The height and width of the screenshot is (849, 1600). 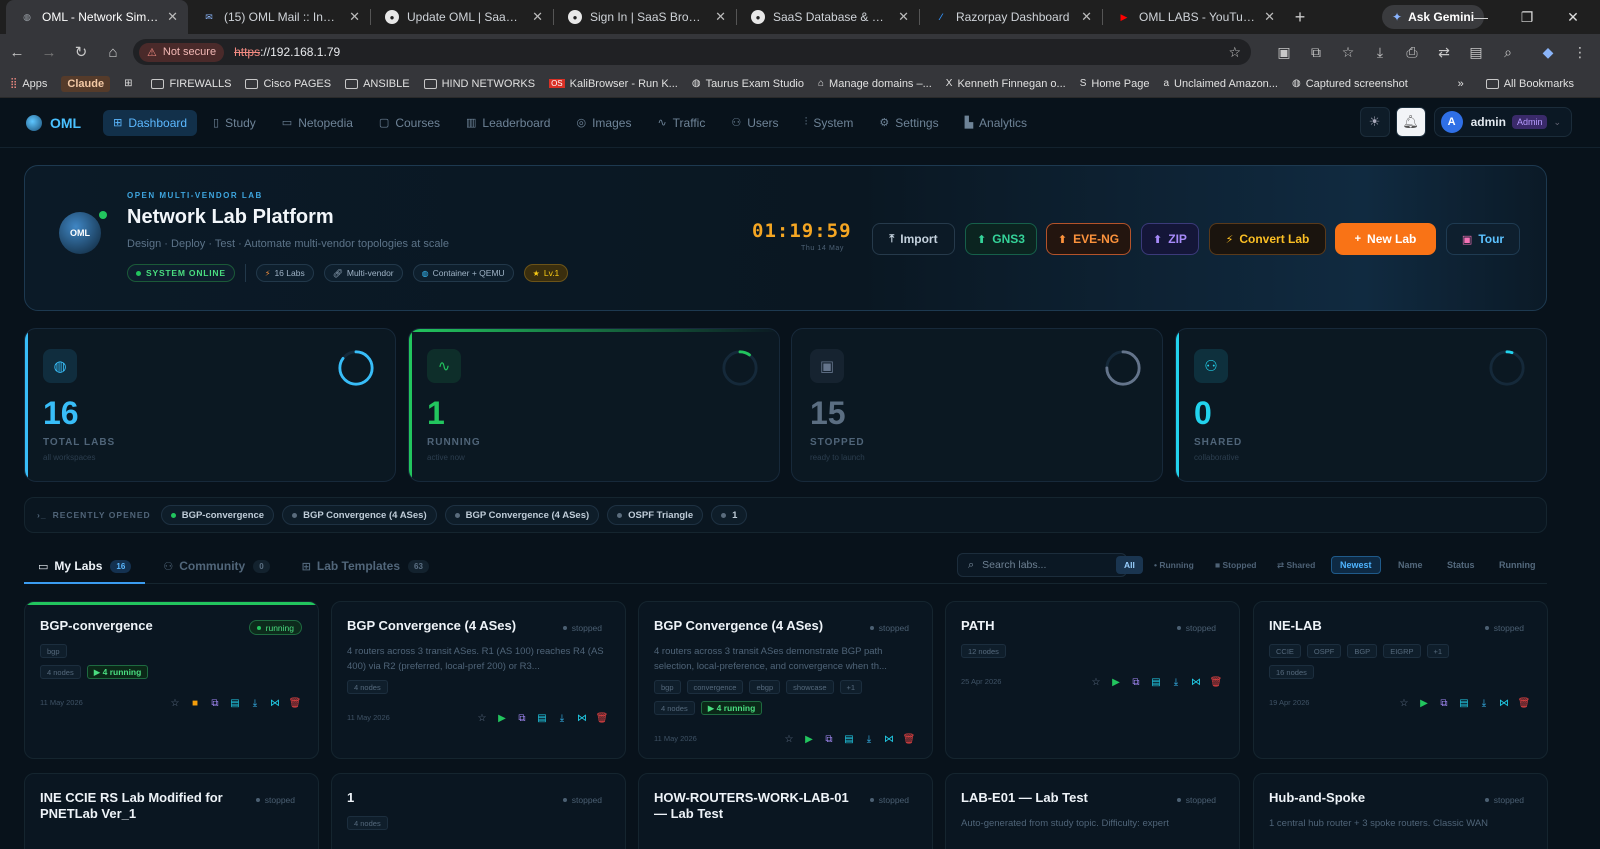 What do you see at coordinates (81, 52) in the screenshot?
I see `reload-button: ↻` at bounding box center [81, 52].